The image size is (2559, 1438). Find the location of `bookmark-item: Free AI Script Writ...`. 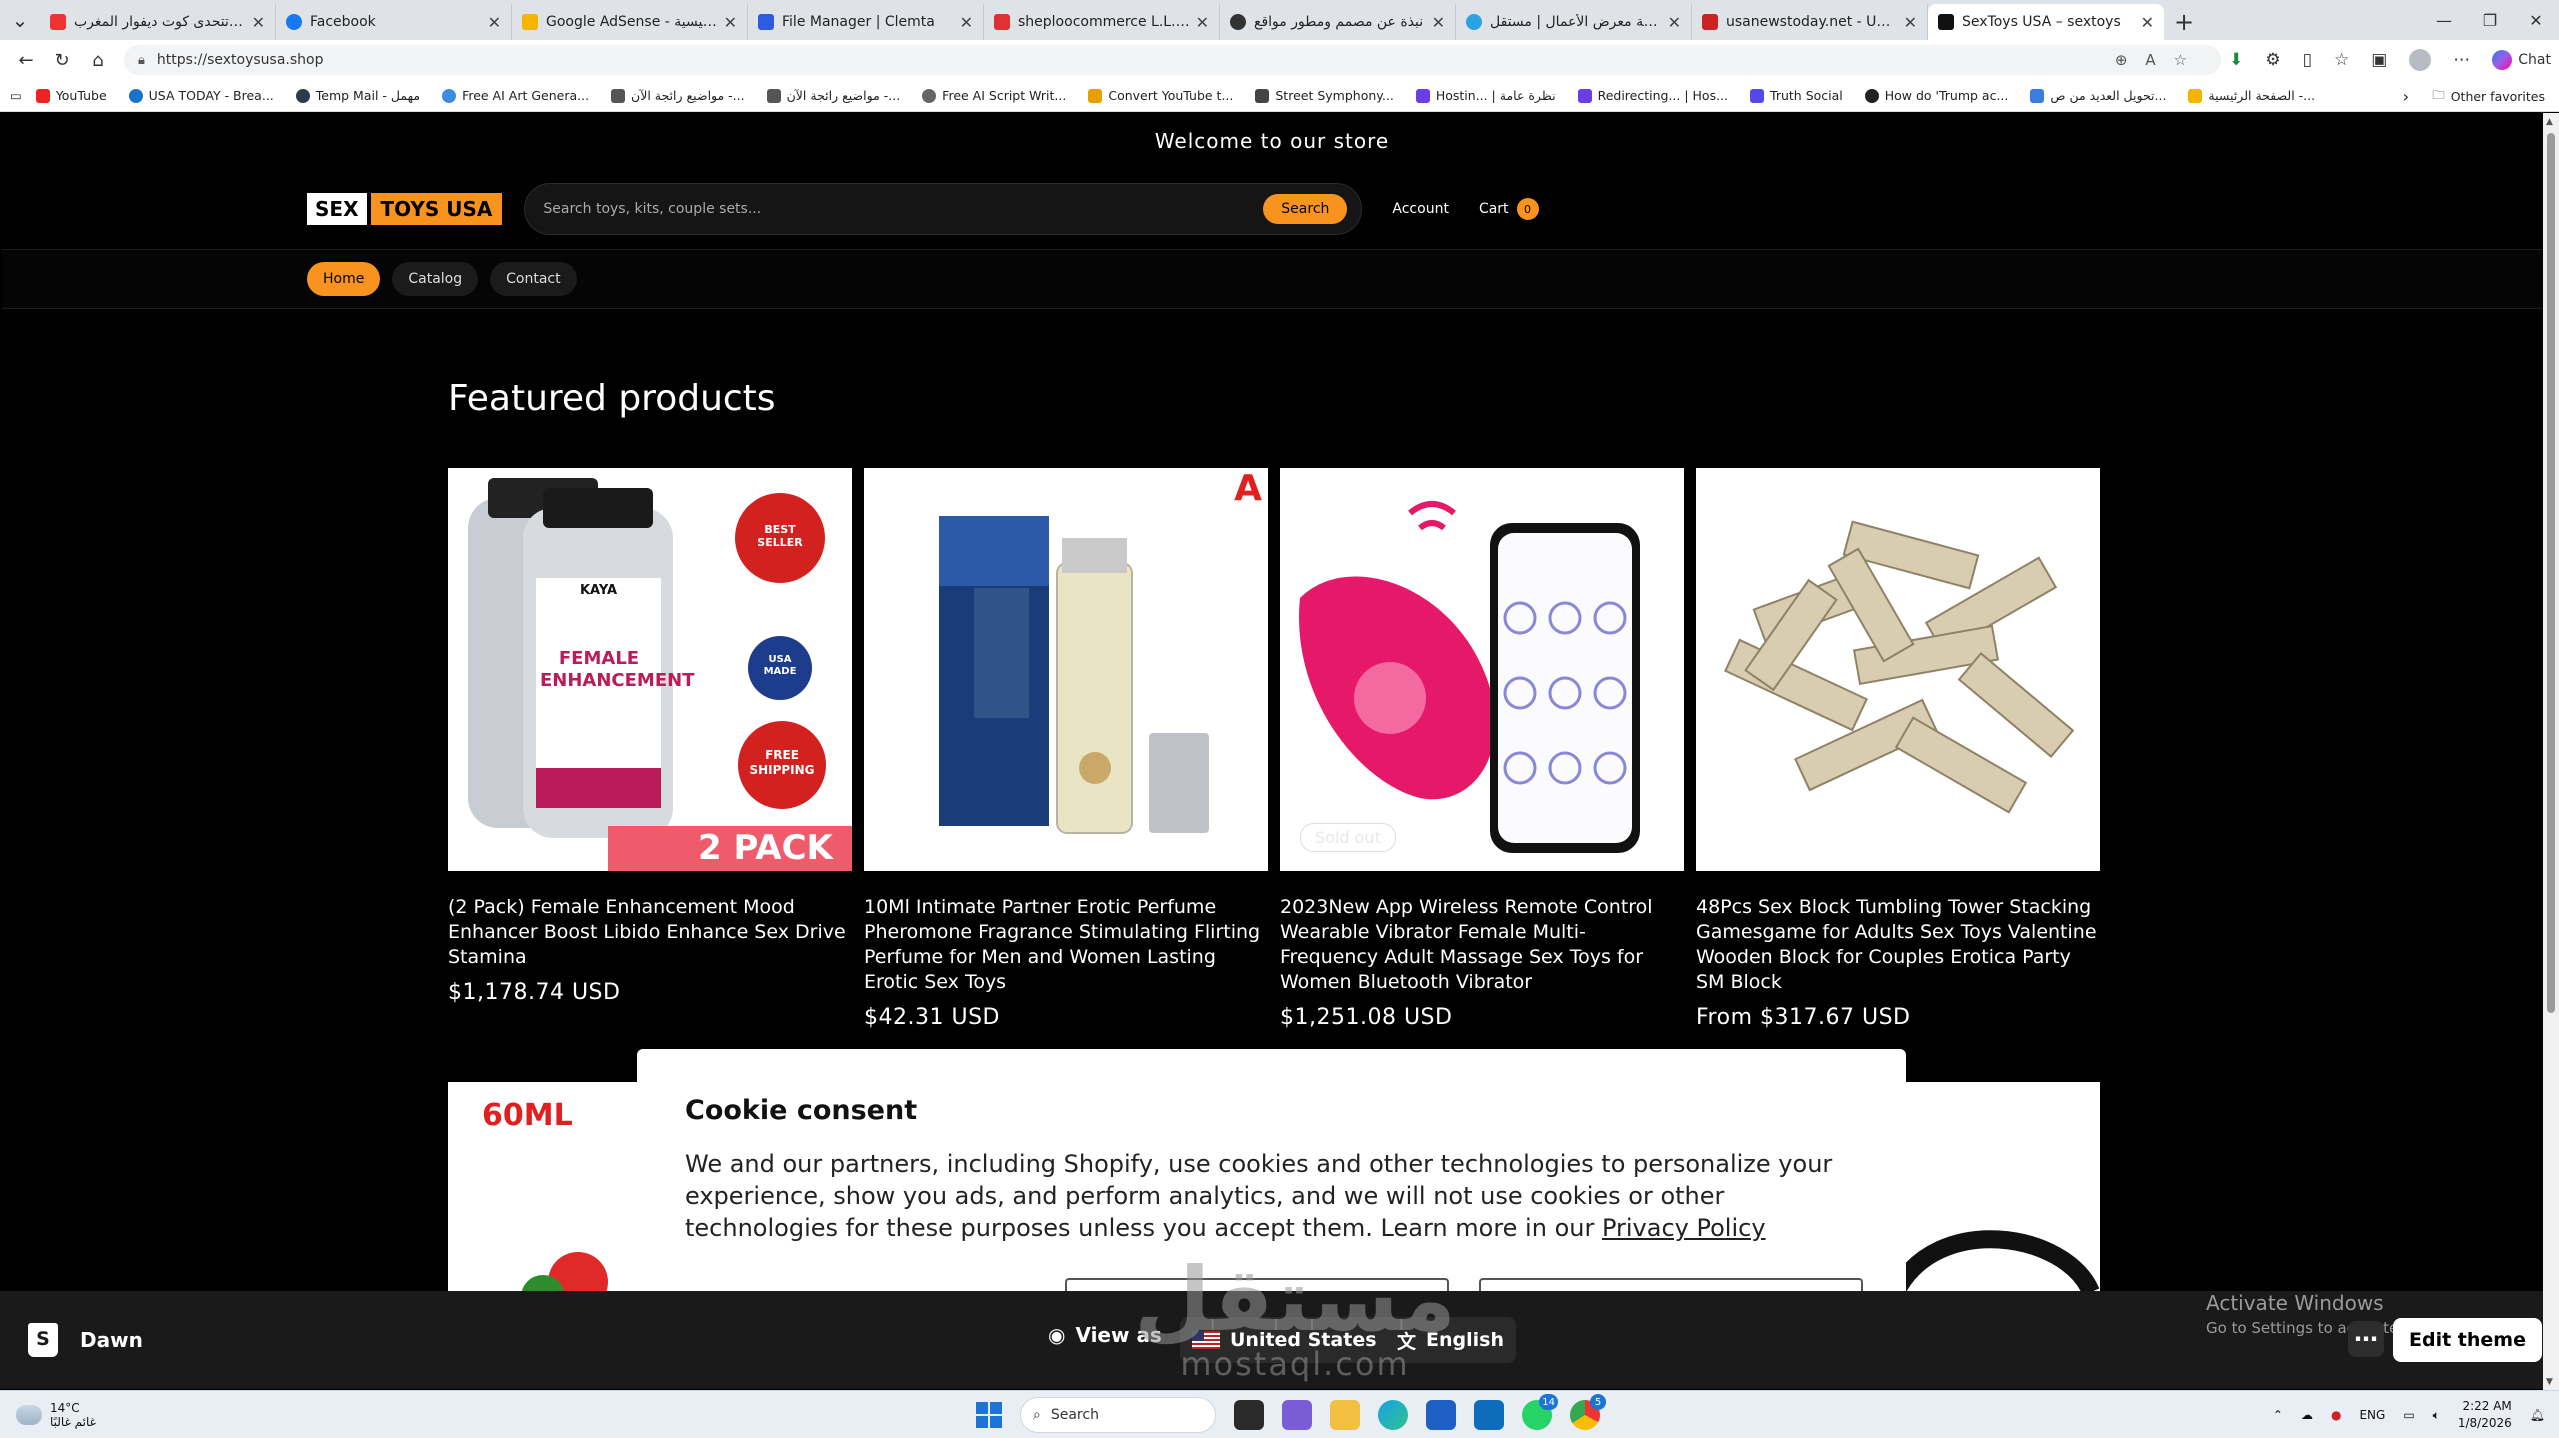

bookmark-item: Free AI Script Writ... is located at coordinates (994, 95).